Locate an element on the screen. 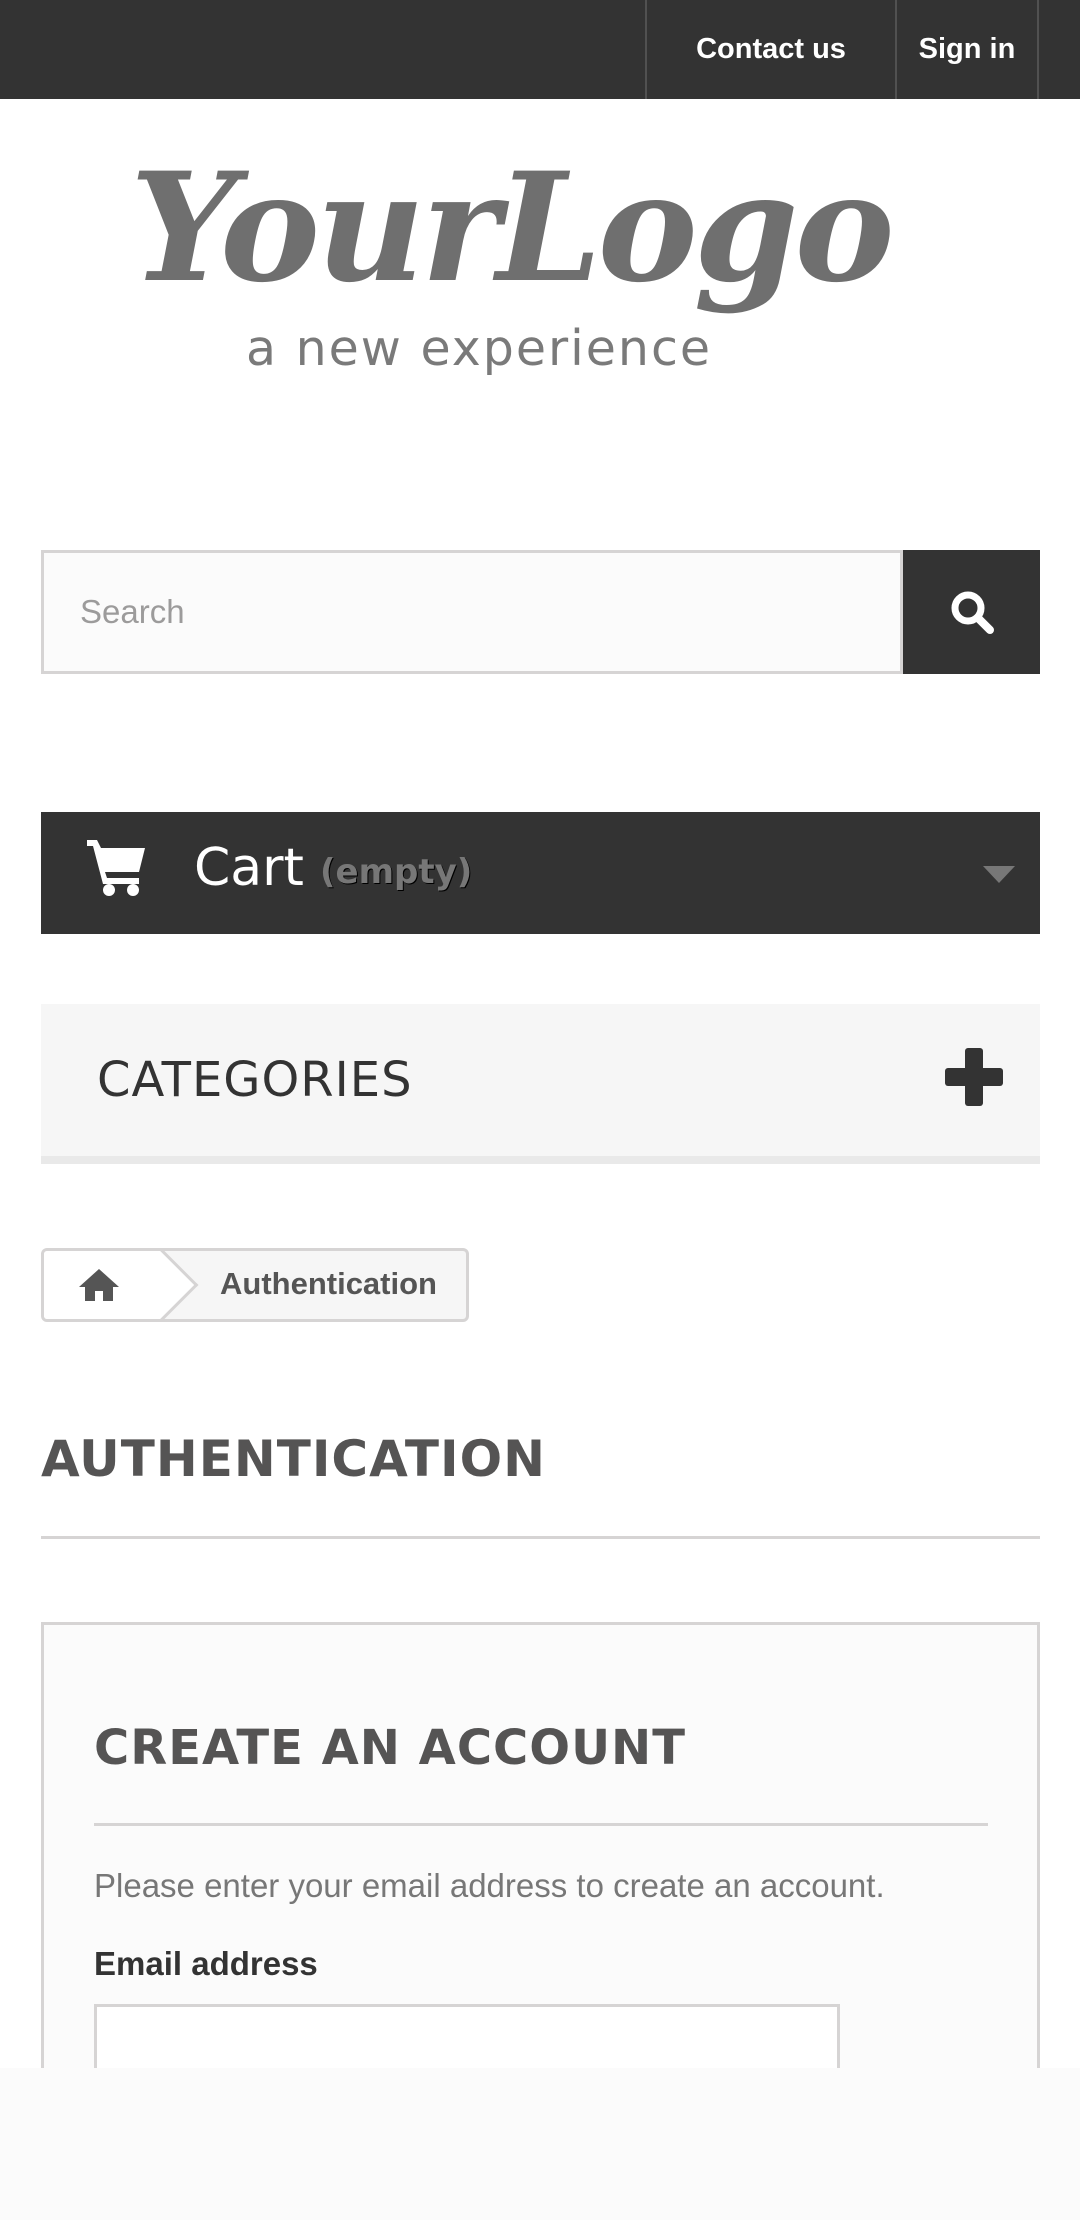 The height and width of the screenshot is (2220, 1080). search-icon is located at coordinates (972, 612).